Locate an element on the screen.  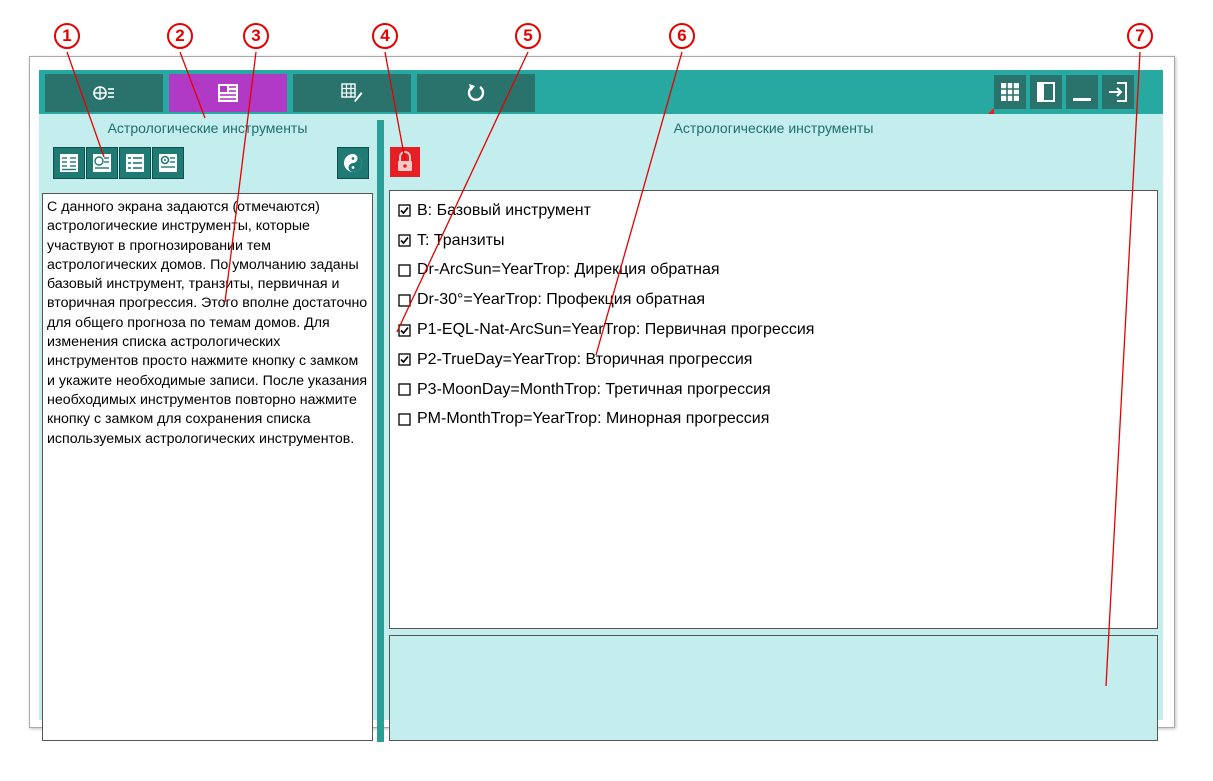
panel-toggle-icon is located at coordinates (1046, 92).